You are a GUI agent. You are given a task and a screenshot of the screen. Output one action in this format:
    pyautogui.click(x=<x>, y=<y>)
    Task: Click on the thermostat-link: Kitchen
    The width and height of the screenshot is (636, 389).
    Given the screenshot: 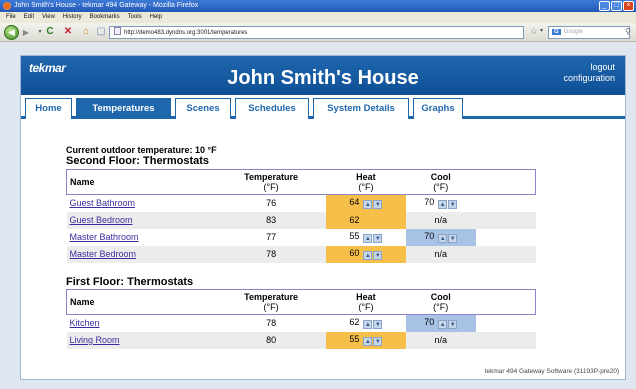 What is the action you would take?
    pyautogui.click(x=85, y=323)
    